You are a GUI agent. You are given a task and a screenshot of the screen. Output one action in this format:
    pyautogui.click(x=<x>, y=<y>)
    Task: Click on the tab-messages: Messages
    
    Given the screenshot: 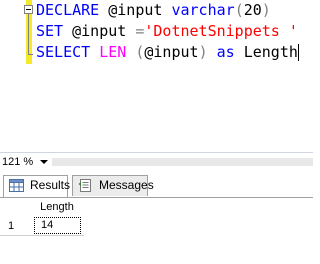 What is the action you would take?
    pyautogui.click(x=113, y=185)
    